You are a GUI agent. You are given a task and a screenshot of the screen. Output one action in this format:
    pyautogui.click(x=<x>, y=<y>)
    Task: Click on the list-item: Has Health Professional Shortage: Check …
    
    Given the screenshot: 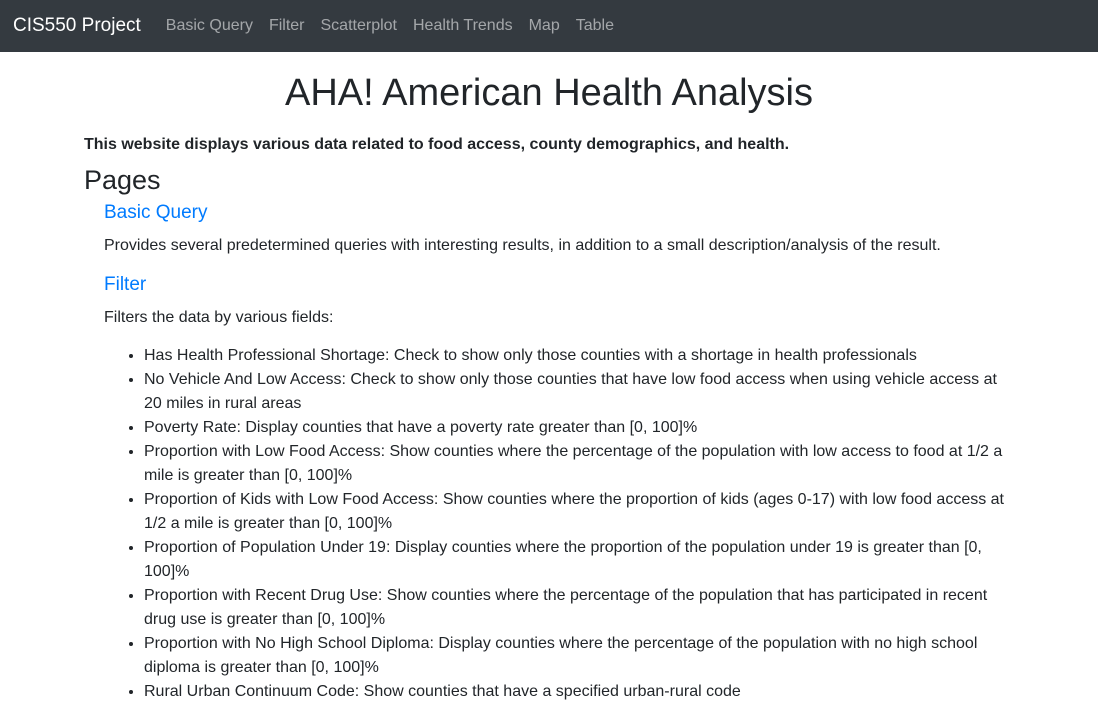 What is the action you would take?
    pyautogui.click(x=579, y=356)
    